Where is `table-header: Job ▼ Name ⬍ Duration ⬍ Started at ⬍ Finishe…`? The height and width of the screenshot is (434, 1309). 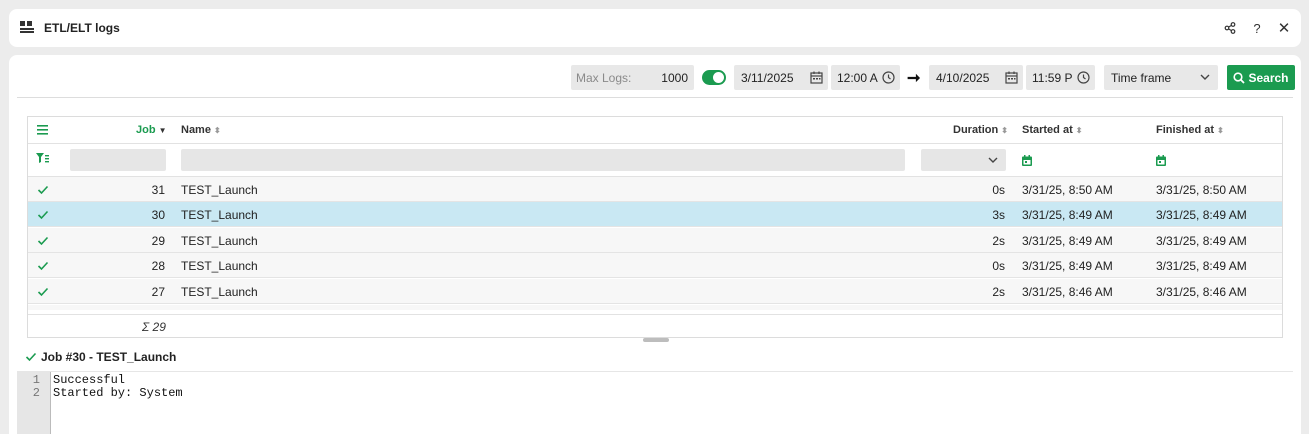 table-header: Job ▼ Name ⬍ Duration ⬍ Started at ⬍ Finishe… is located at coordinates (655, 130).